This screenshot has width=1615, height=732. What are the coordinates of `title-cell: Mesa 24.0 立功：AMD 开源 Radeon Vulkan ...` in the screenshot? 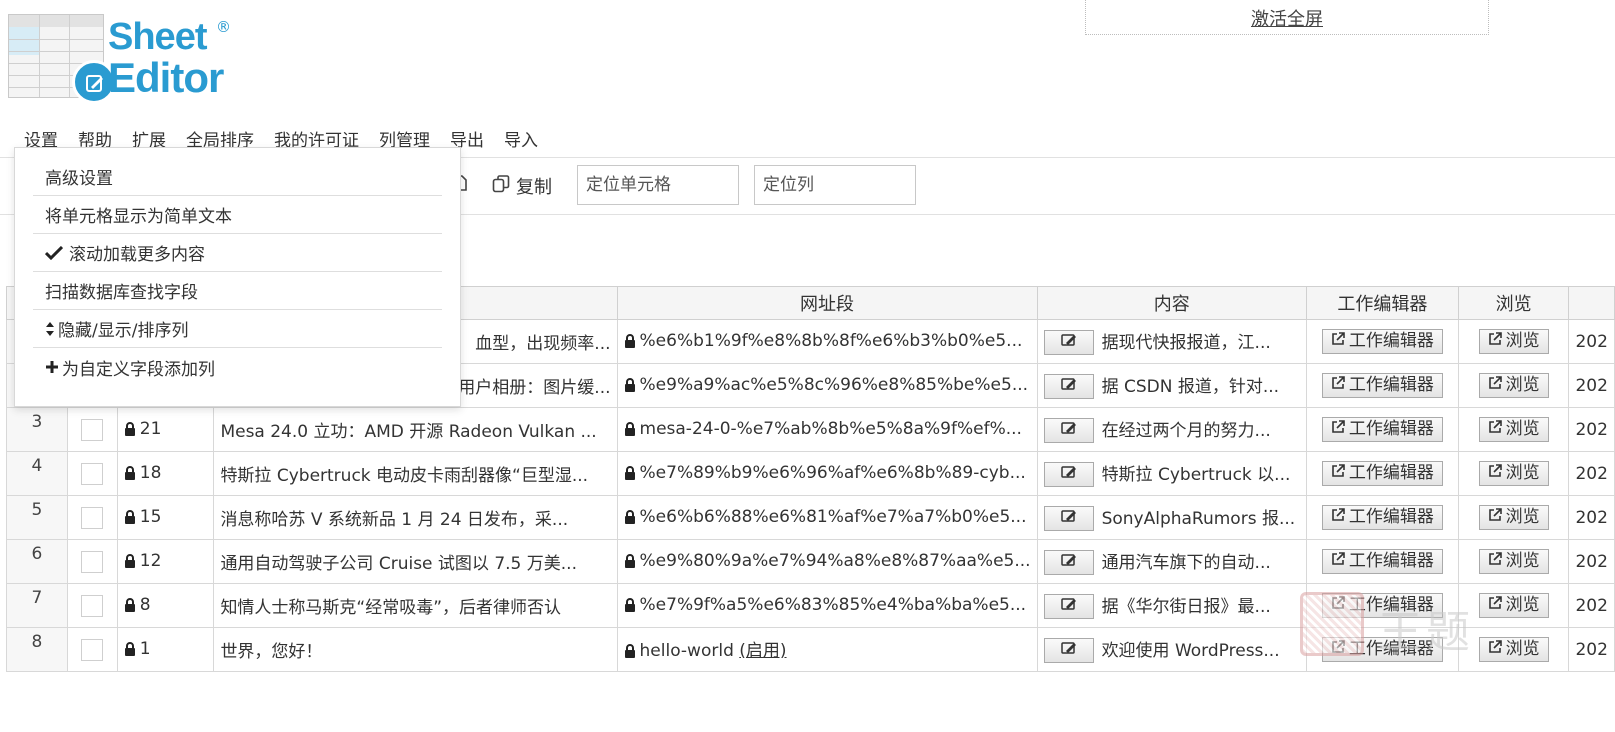 It's located at (415, 429).